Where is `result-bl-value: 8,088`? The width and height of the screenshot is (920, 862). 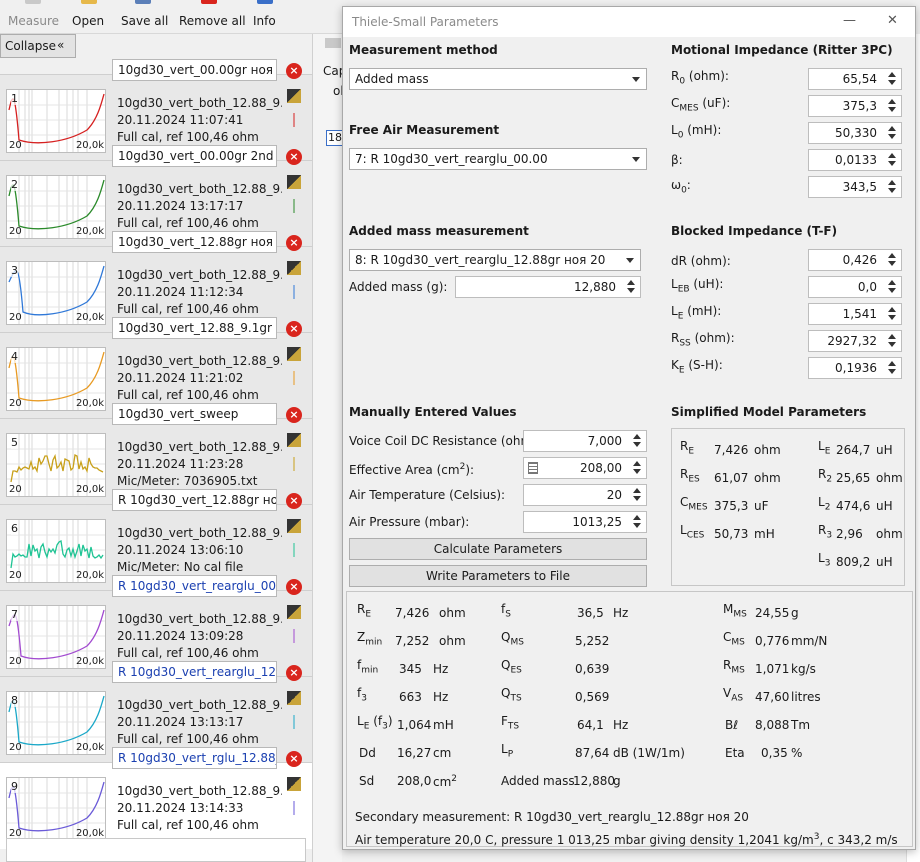
result-bl-value: 8,088 is located at coordinates (772, 725).